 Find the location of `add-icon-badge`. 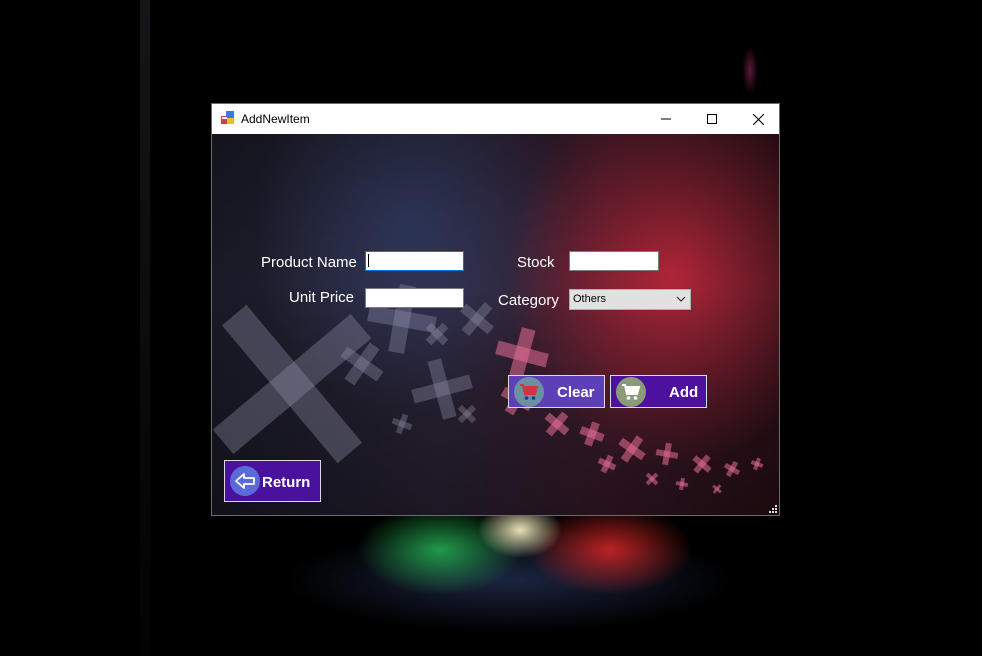

add-icon-badge is located at coordinates (631, 392).